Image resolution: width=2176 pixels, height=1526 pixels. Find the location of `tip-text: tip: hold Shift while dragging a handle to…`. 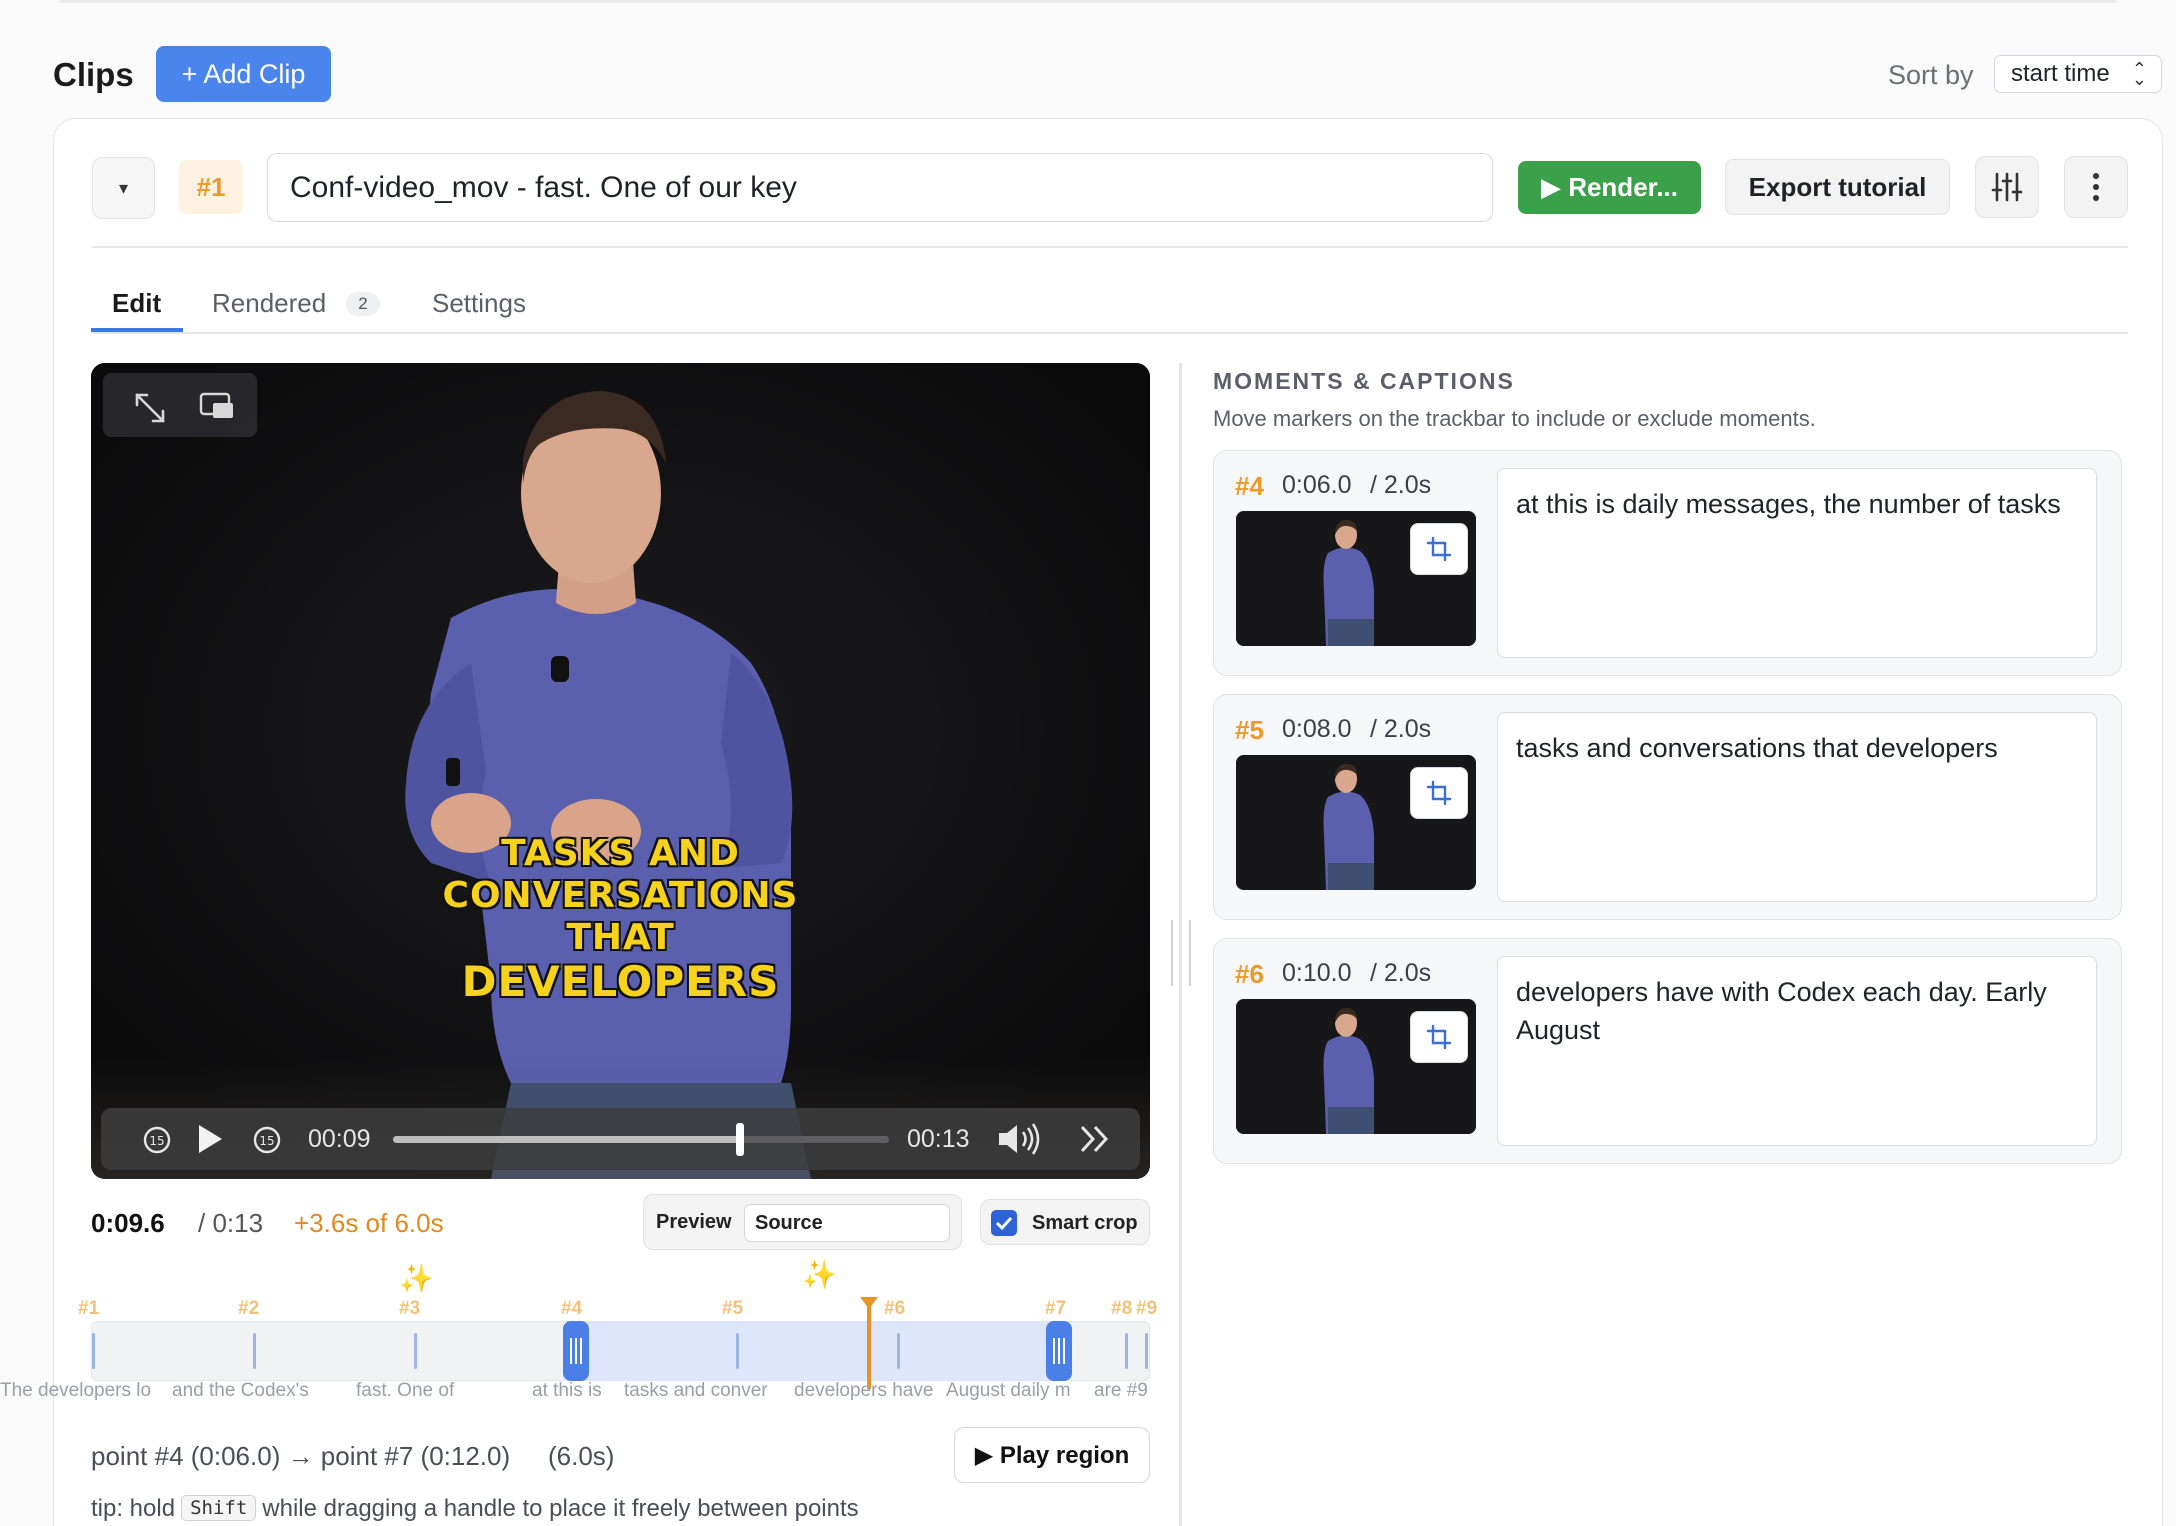

tip-text: tip: hold Shift while dragging a handle to… is located at coordinates (475, 1509).